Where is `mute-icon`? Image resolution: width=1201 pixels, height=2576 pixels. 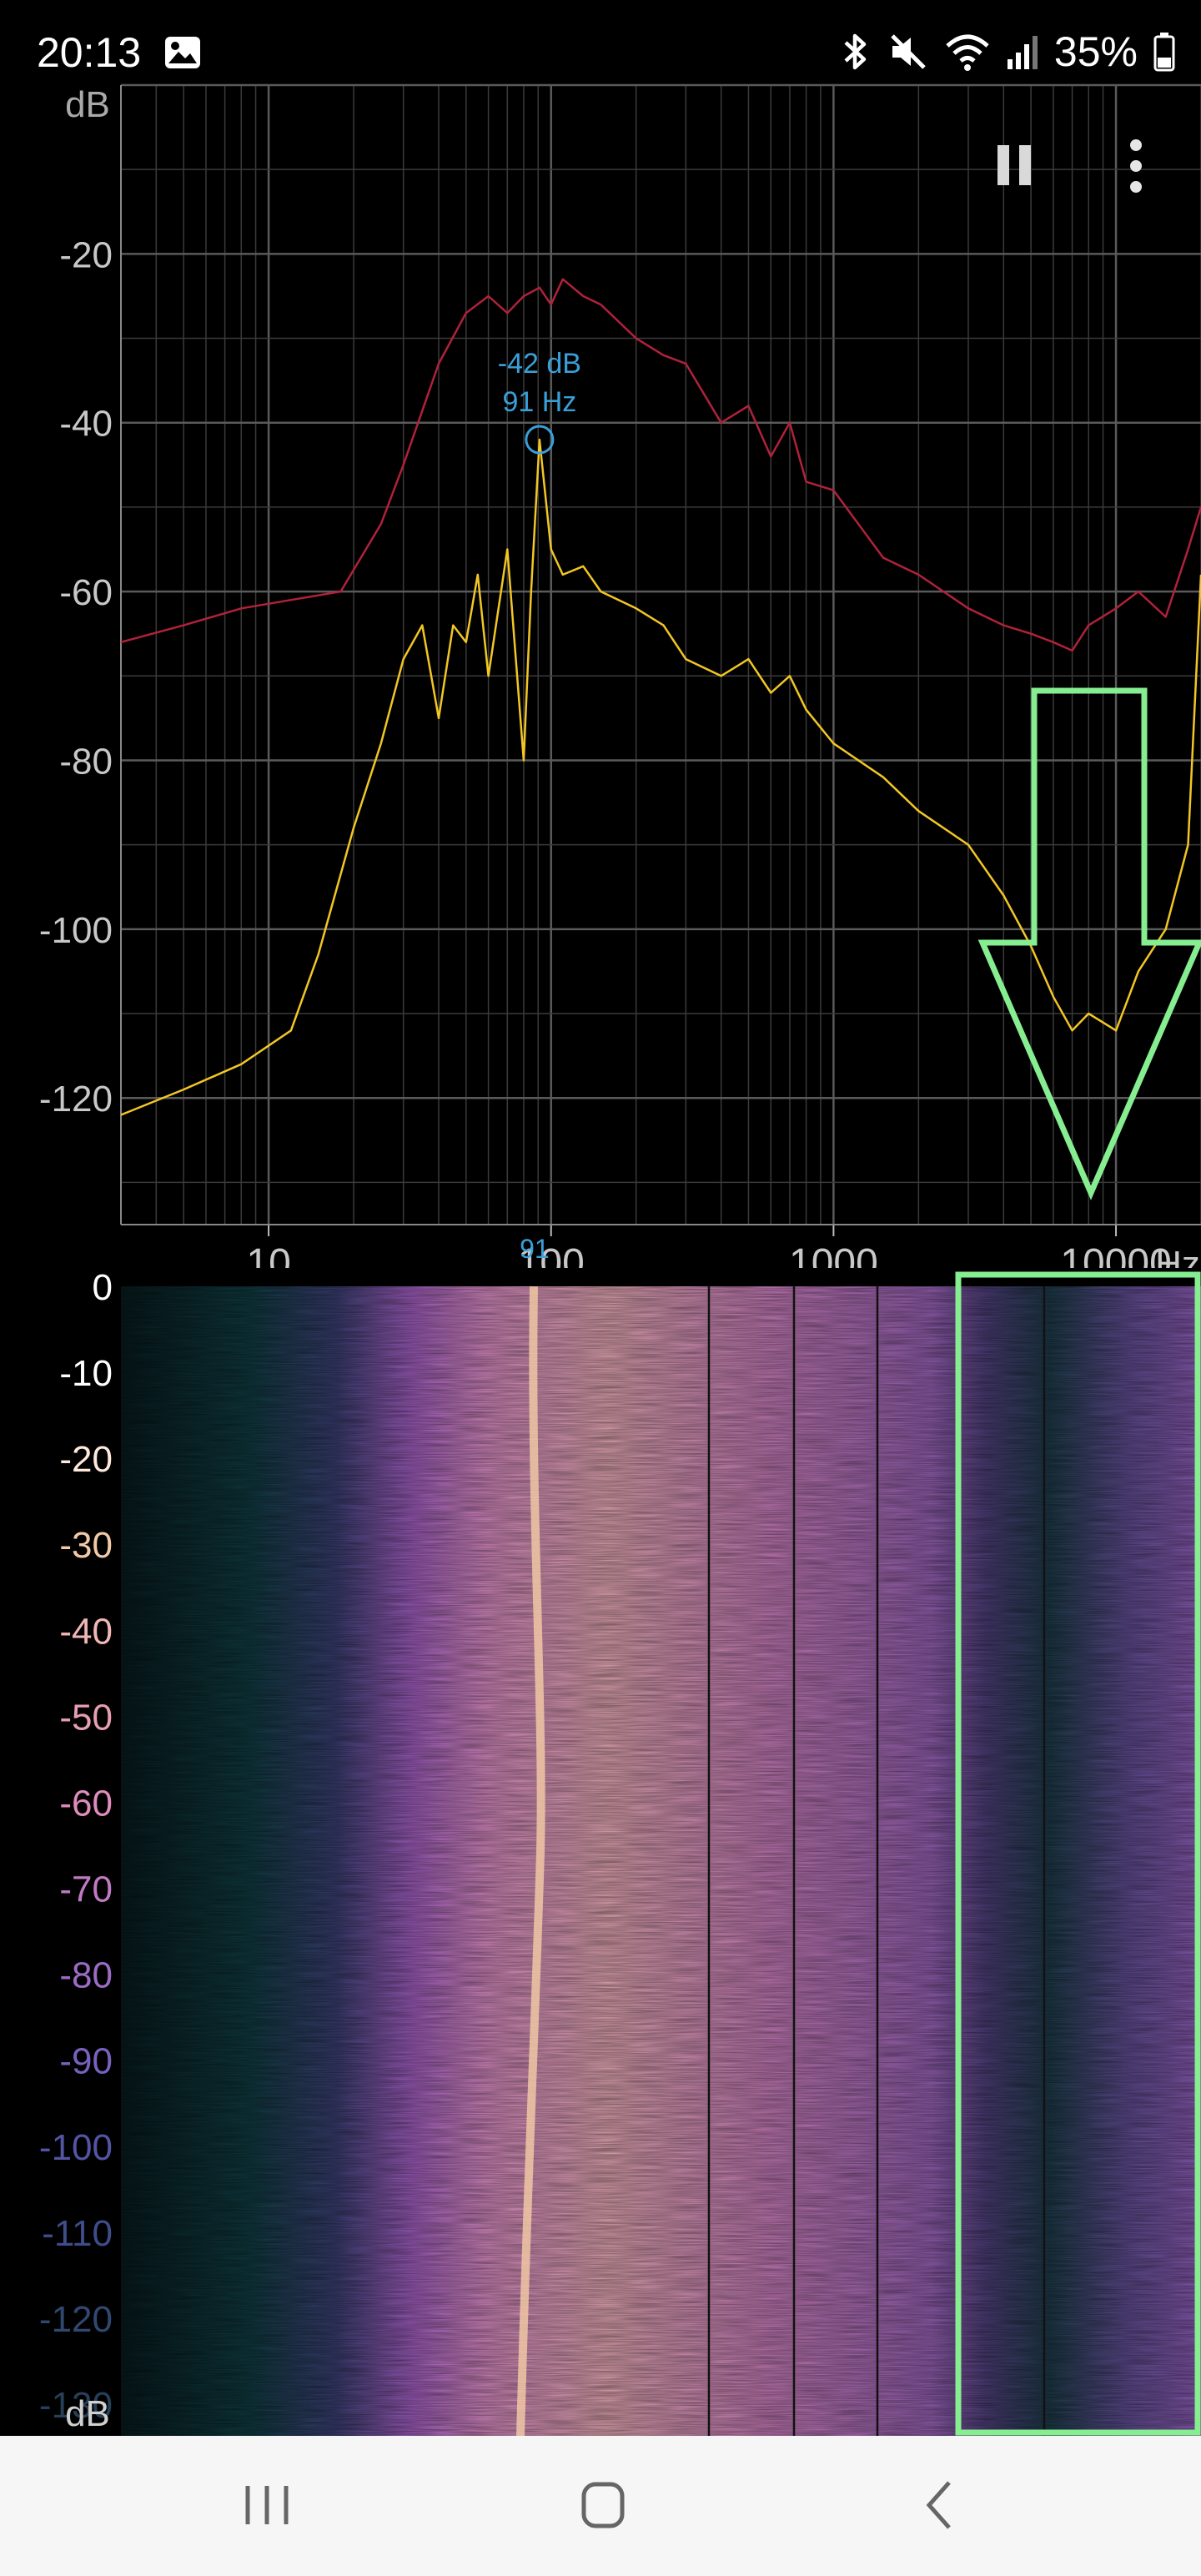
mute-icon is located at coordinates (909, 51).